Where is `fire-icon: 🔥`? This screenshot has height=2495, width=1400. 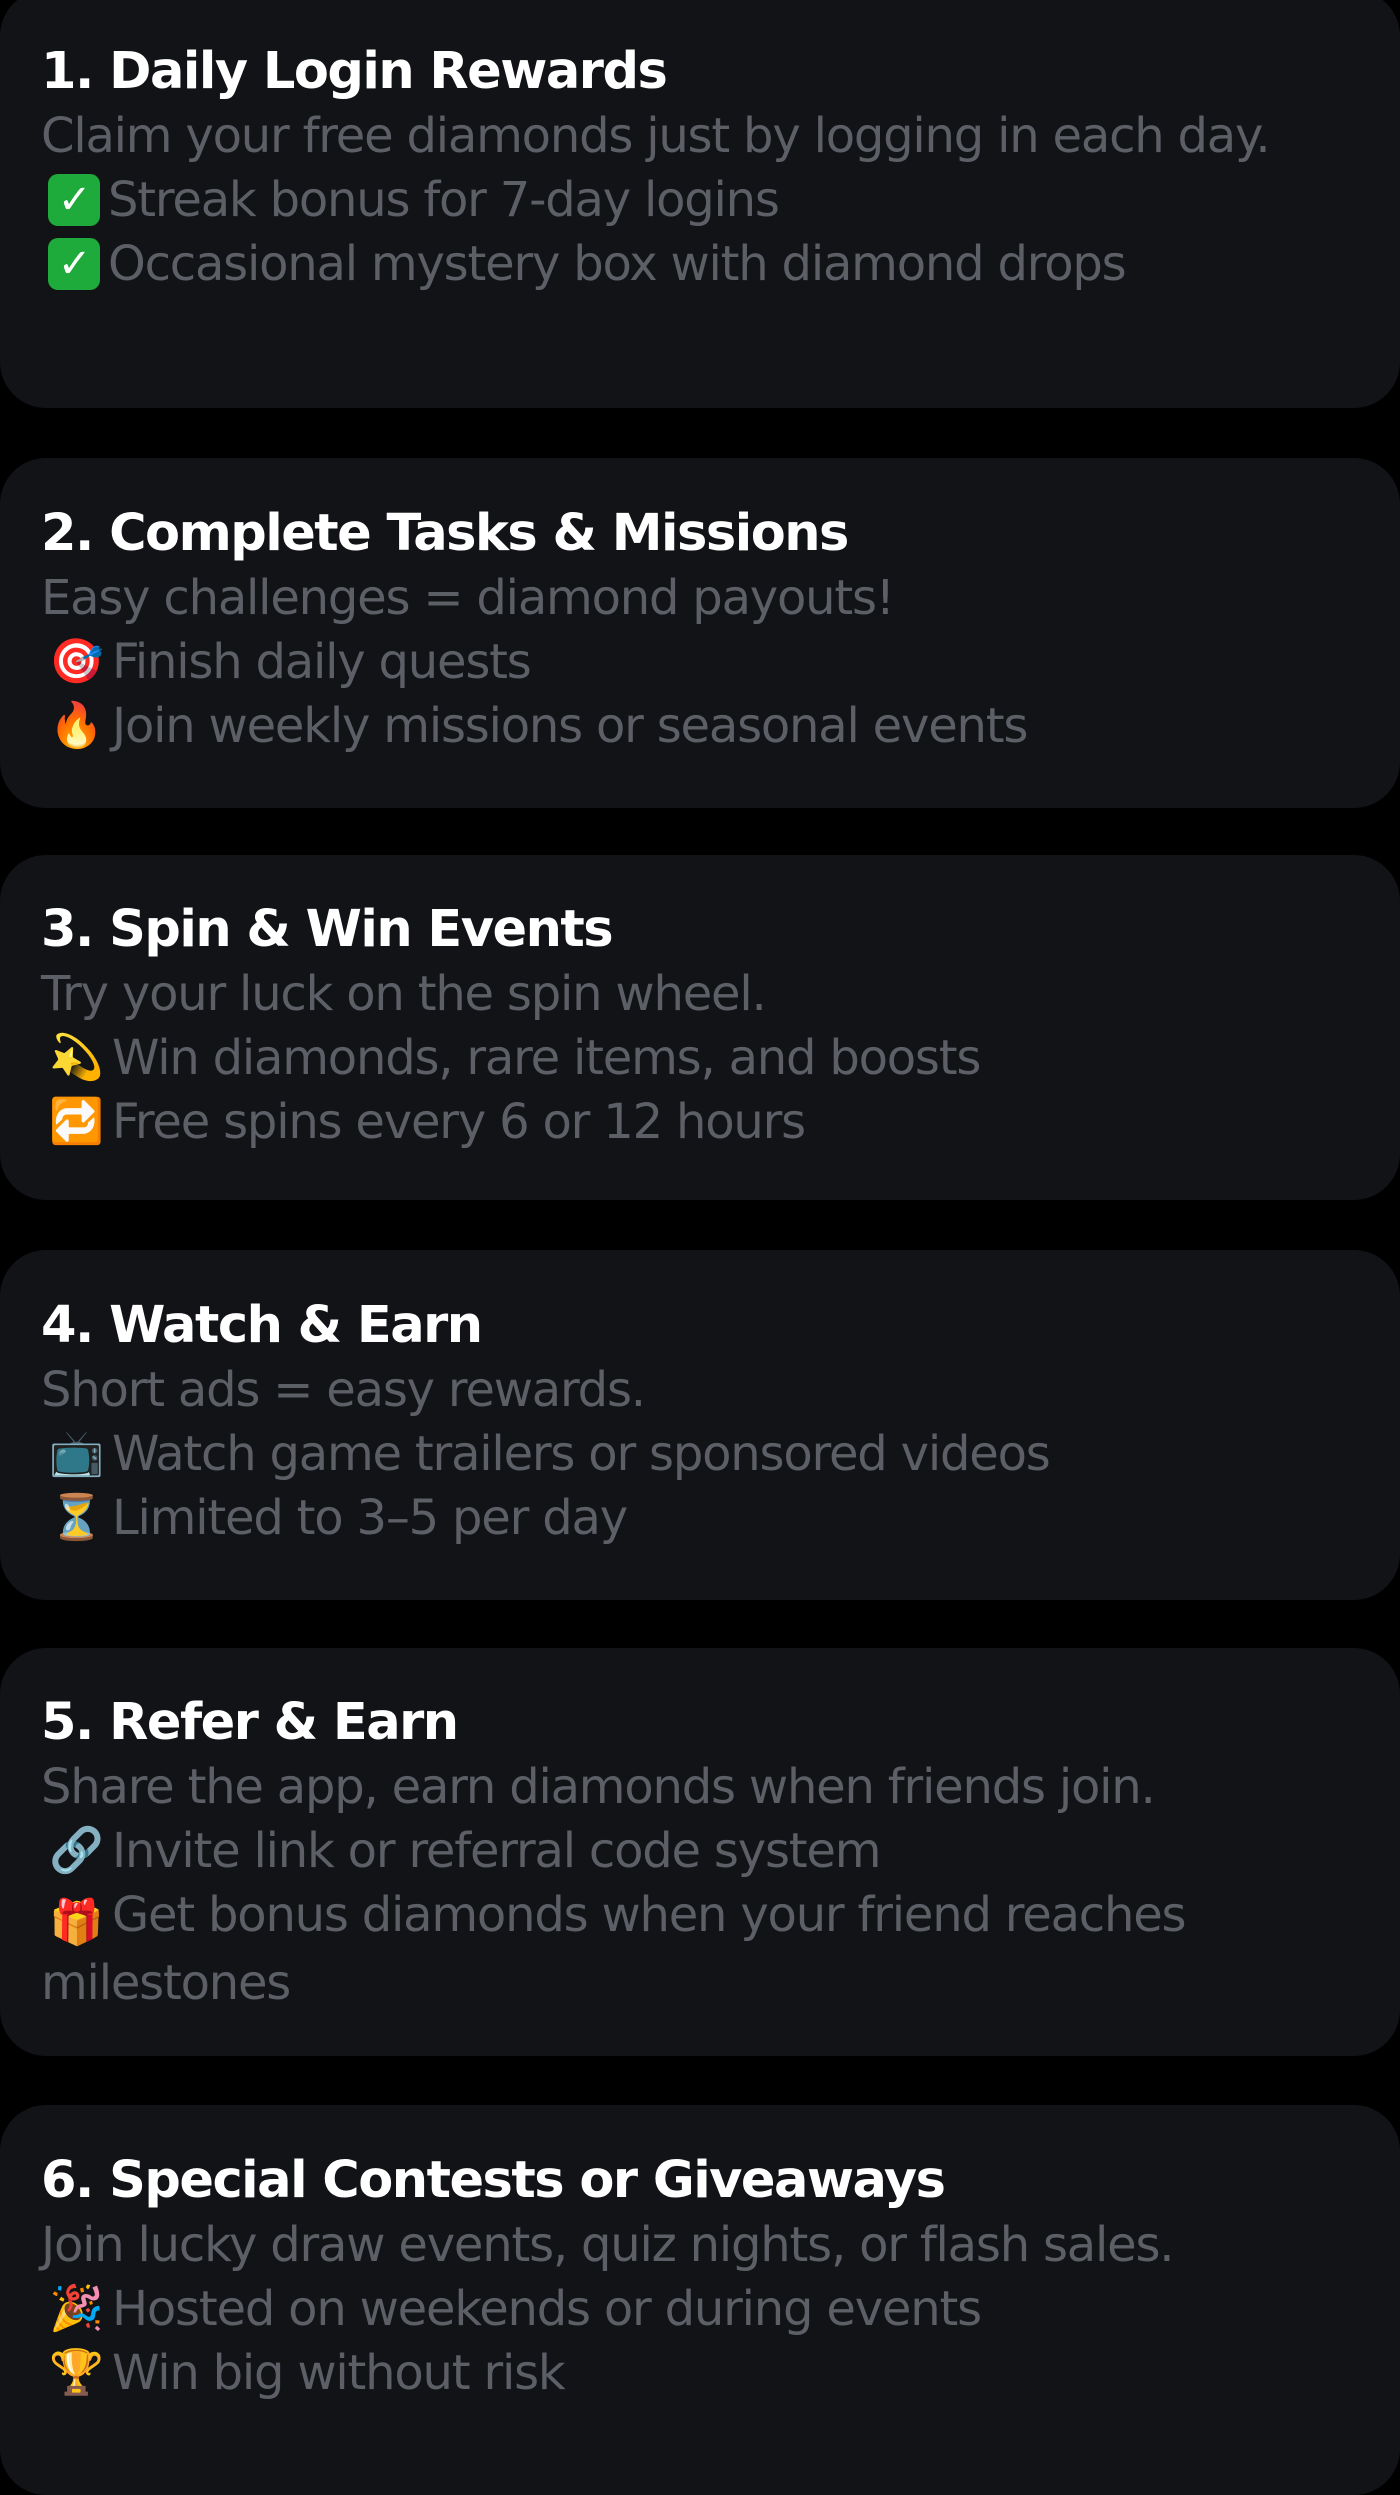
fire-icon: 🔥 is located at coordinates (76, 725).